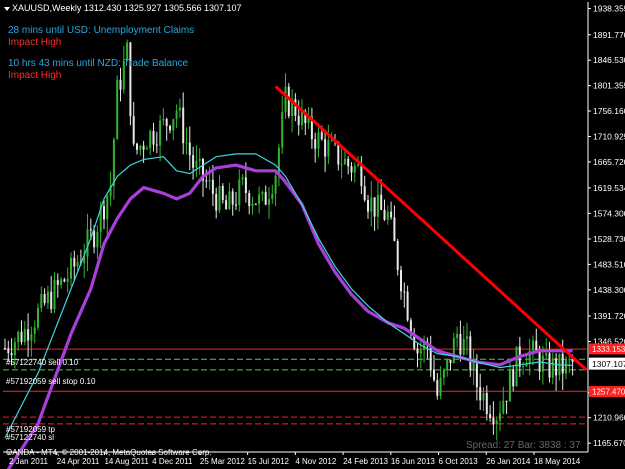  I want to click on news-impact-2: Impact High, so click(35, 75).